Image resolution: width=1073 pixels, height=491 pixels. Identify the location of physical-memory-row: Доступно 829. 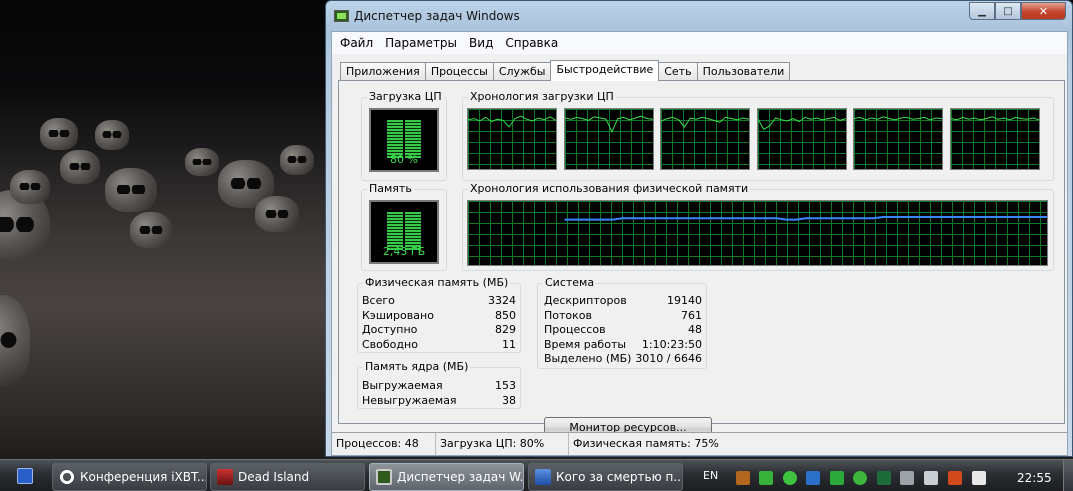
(439, 330).